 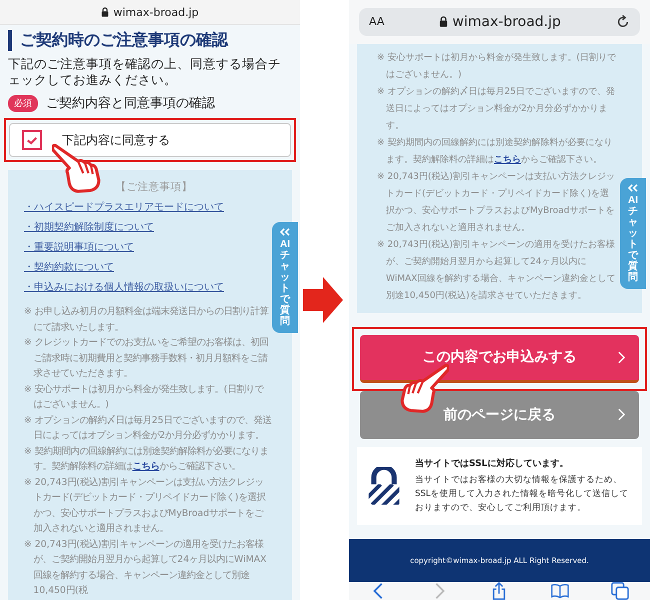 What do you see at coordinates (124, 288) in the screenshot?
I see `notice-link: ・申込みにおける個人情報の取扱いについて` at bounding box center [124, 288].